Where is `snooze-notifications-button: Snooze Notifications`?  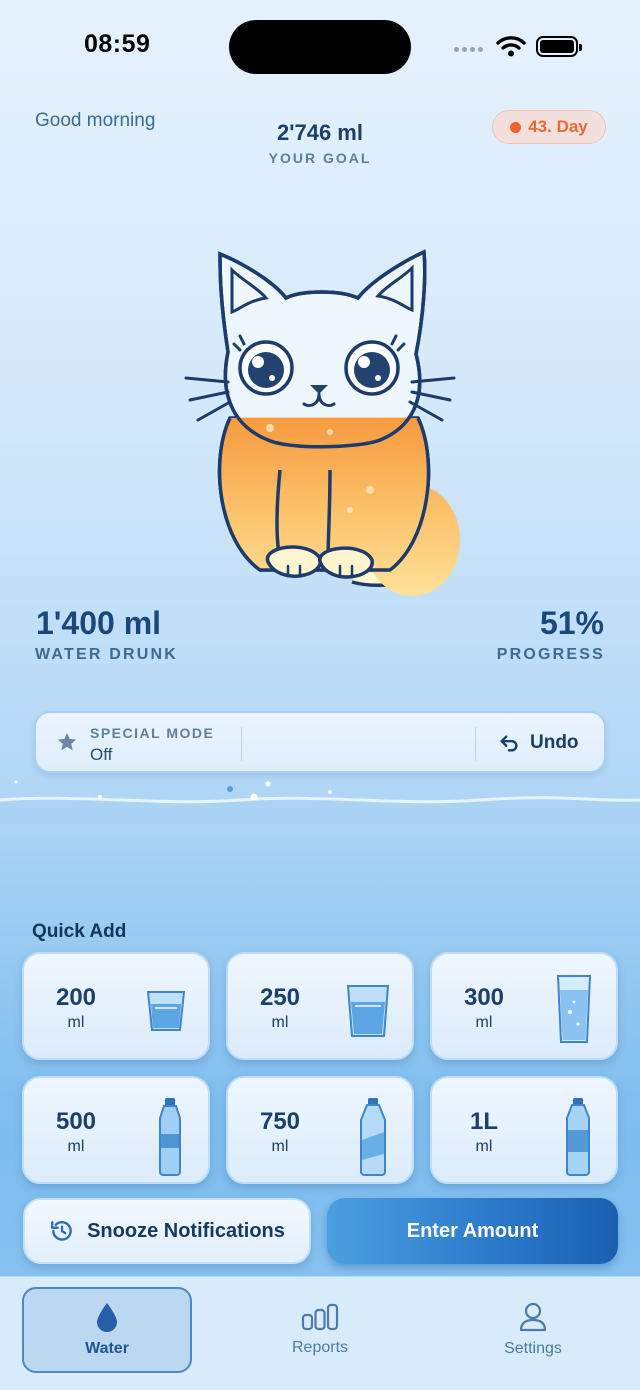
snooze-notifications-button: Snooze Notifications is located at coordinates (167, 1231).